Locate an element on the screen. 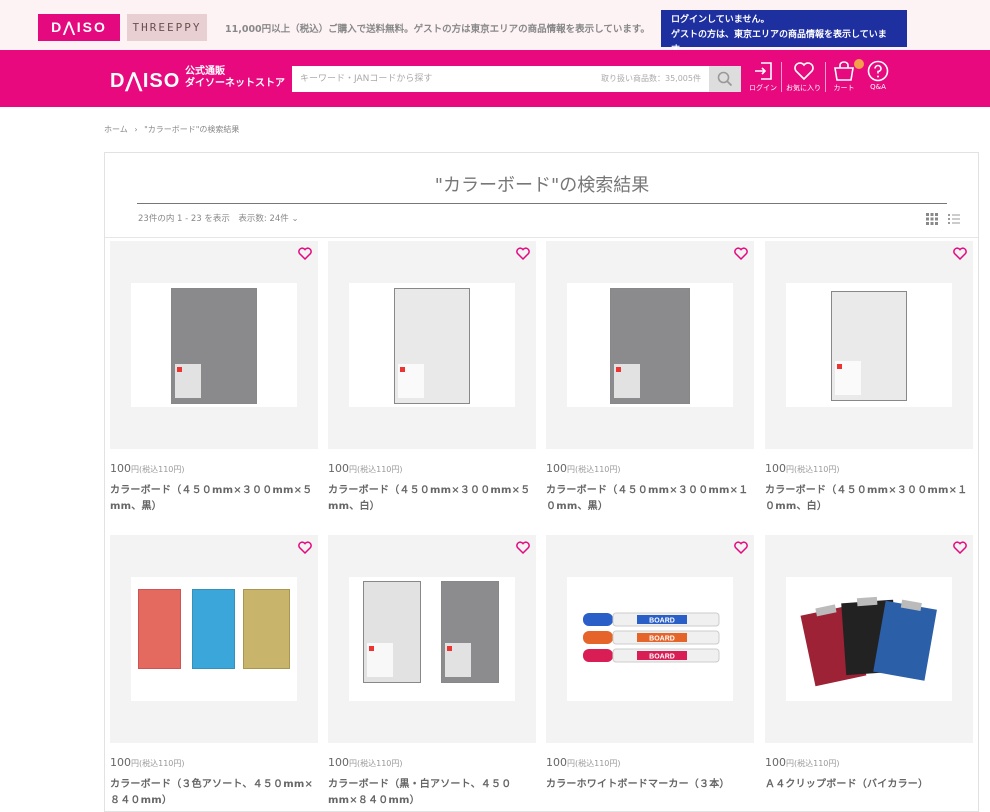 The image size is (990, 812). store-name-line2: ダイソーネットストア is located at coordinates (235, 83).